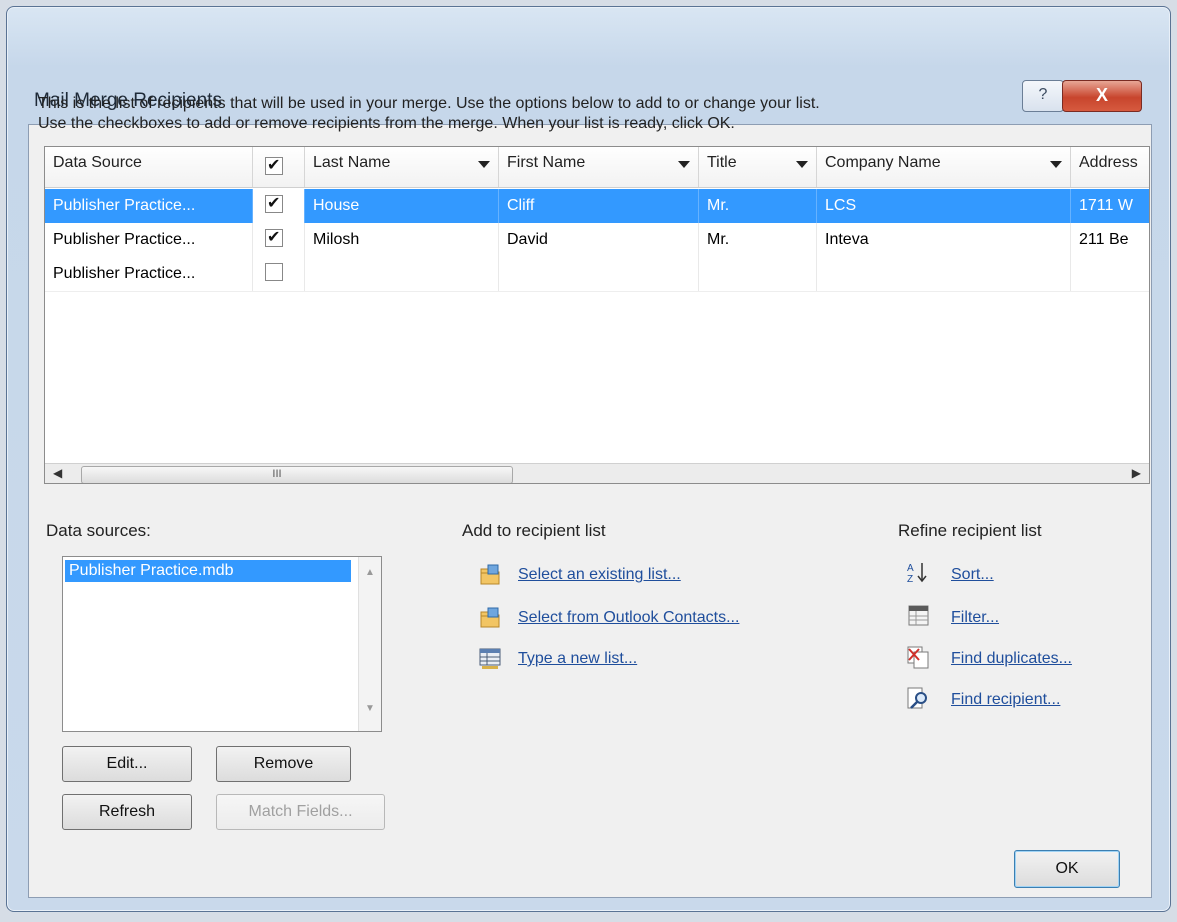 The image size is (1177, 922). I want to click on folder-database-icon, so click(490, 574).